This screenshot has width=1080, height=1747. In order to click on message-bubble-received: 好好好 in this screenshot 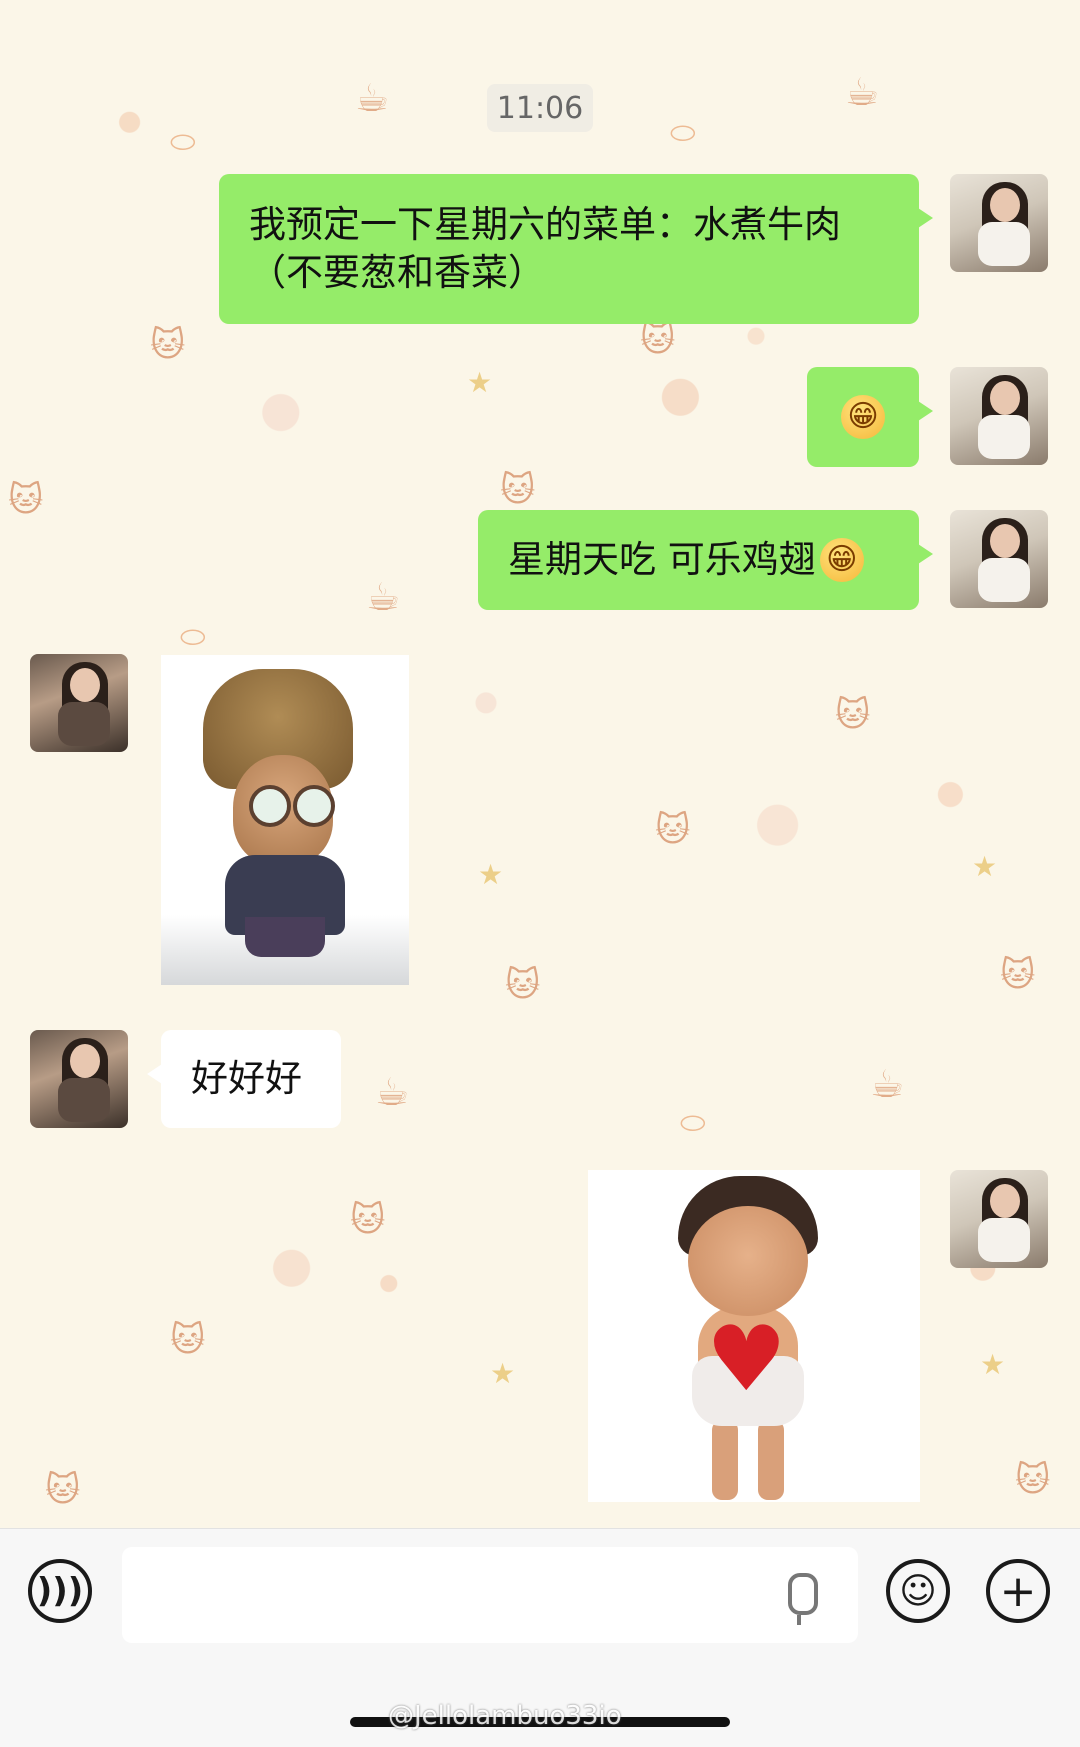, I will do `click(244, 1079)`.